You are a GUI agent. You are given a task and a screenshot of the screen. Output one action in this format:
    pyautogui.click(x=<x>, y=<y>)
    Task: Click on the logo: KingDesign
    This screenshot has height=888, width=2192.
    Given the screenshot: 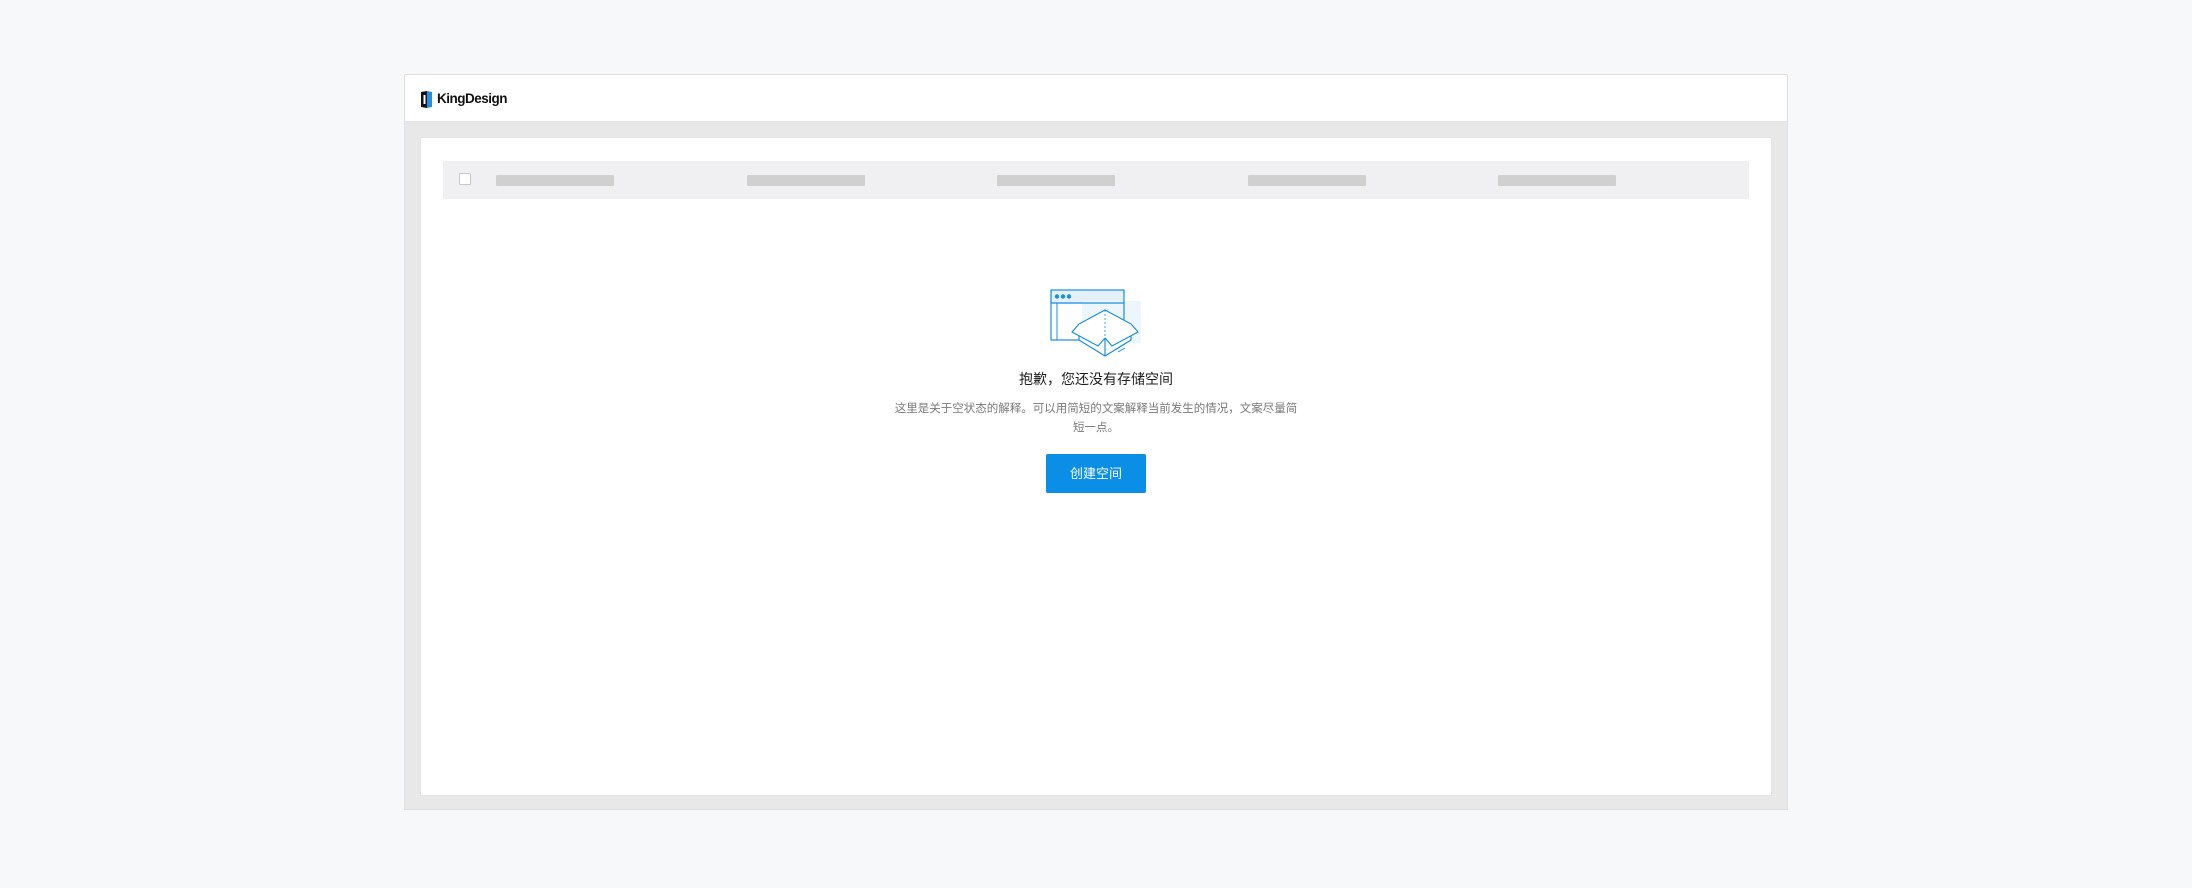 What is the action you would take?
    pyautogui.click(x=464, y=99)
    